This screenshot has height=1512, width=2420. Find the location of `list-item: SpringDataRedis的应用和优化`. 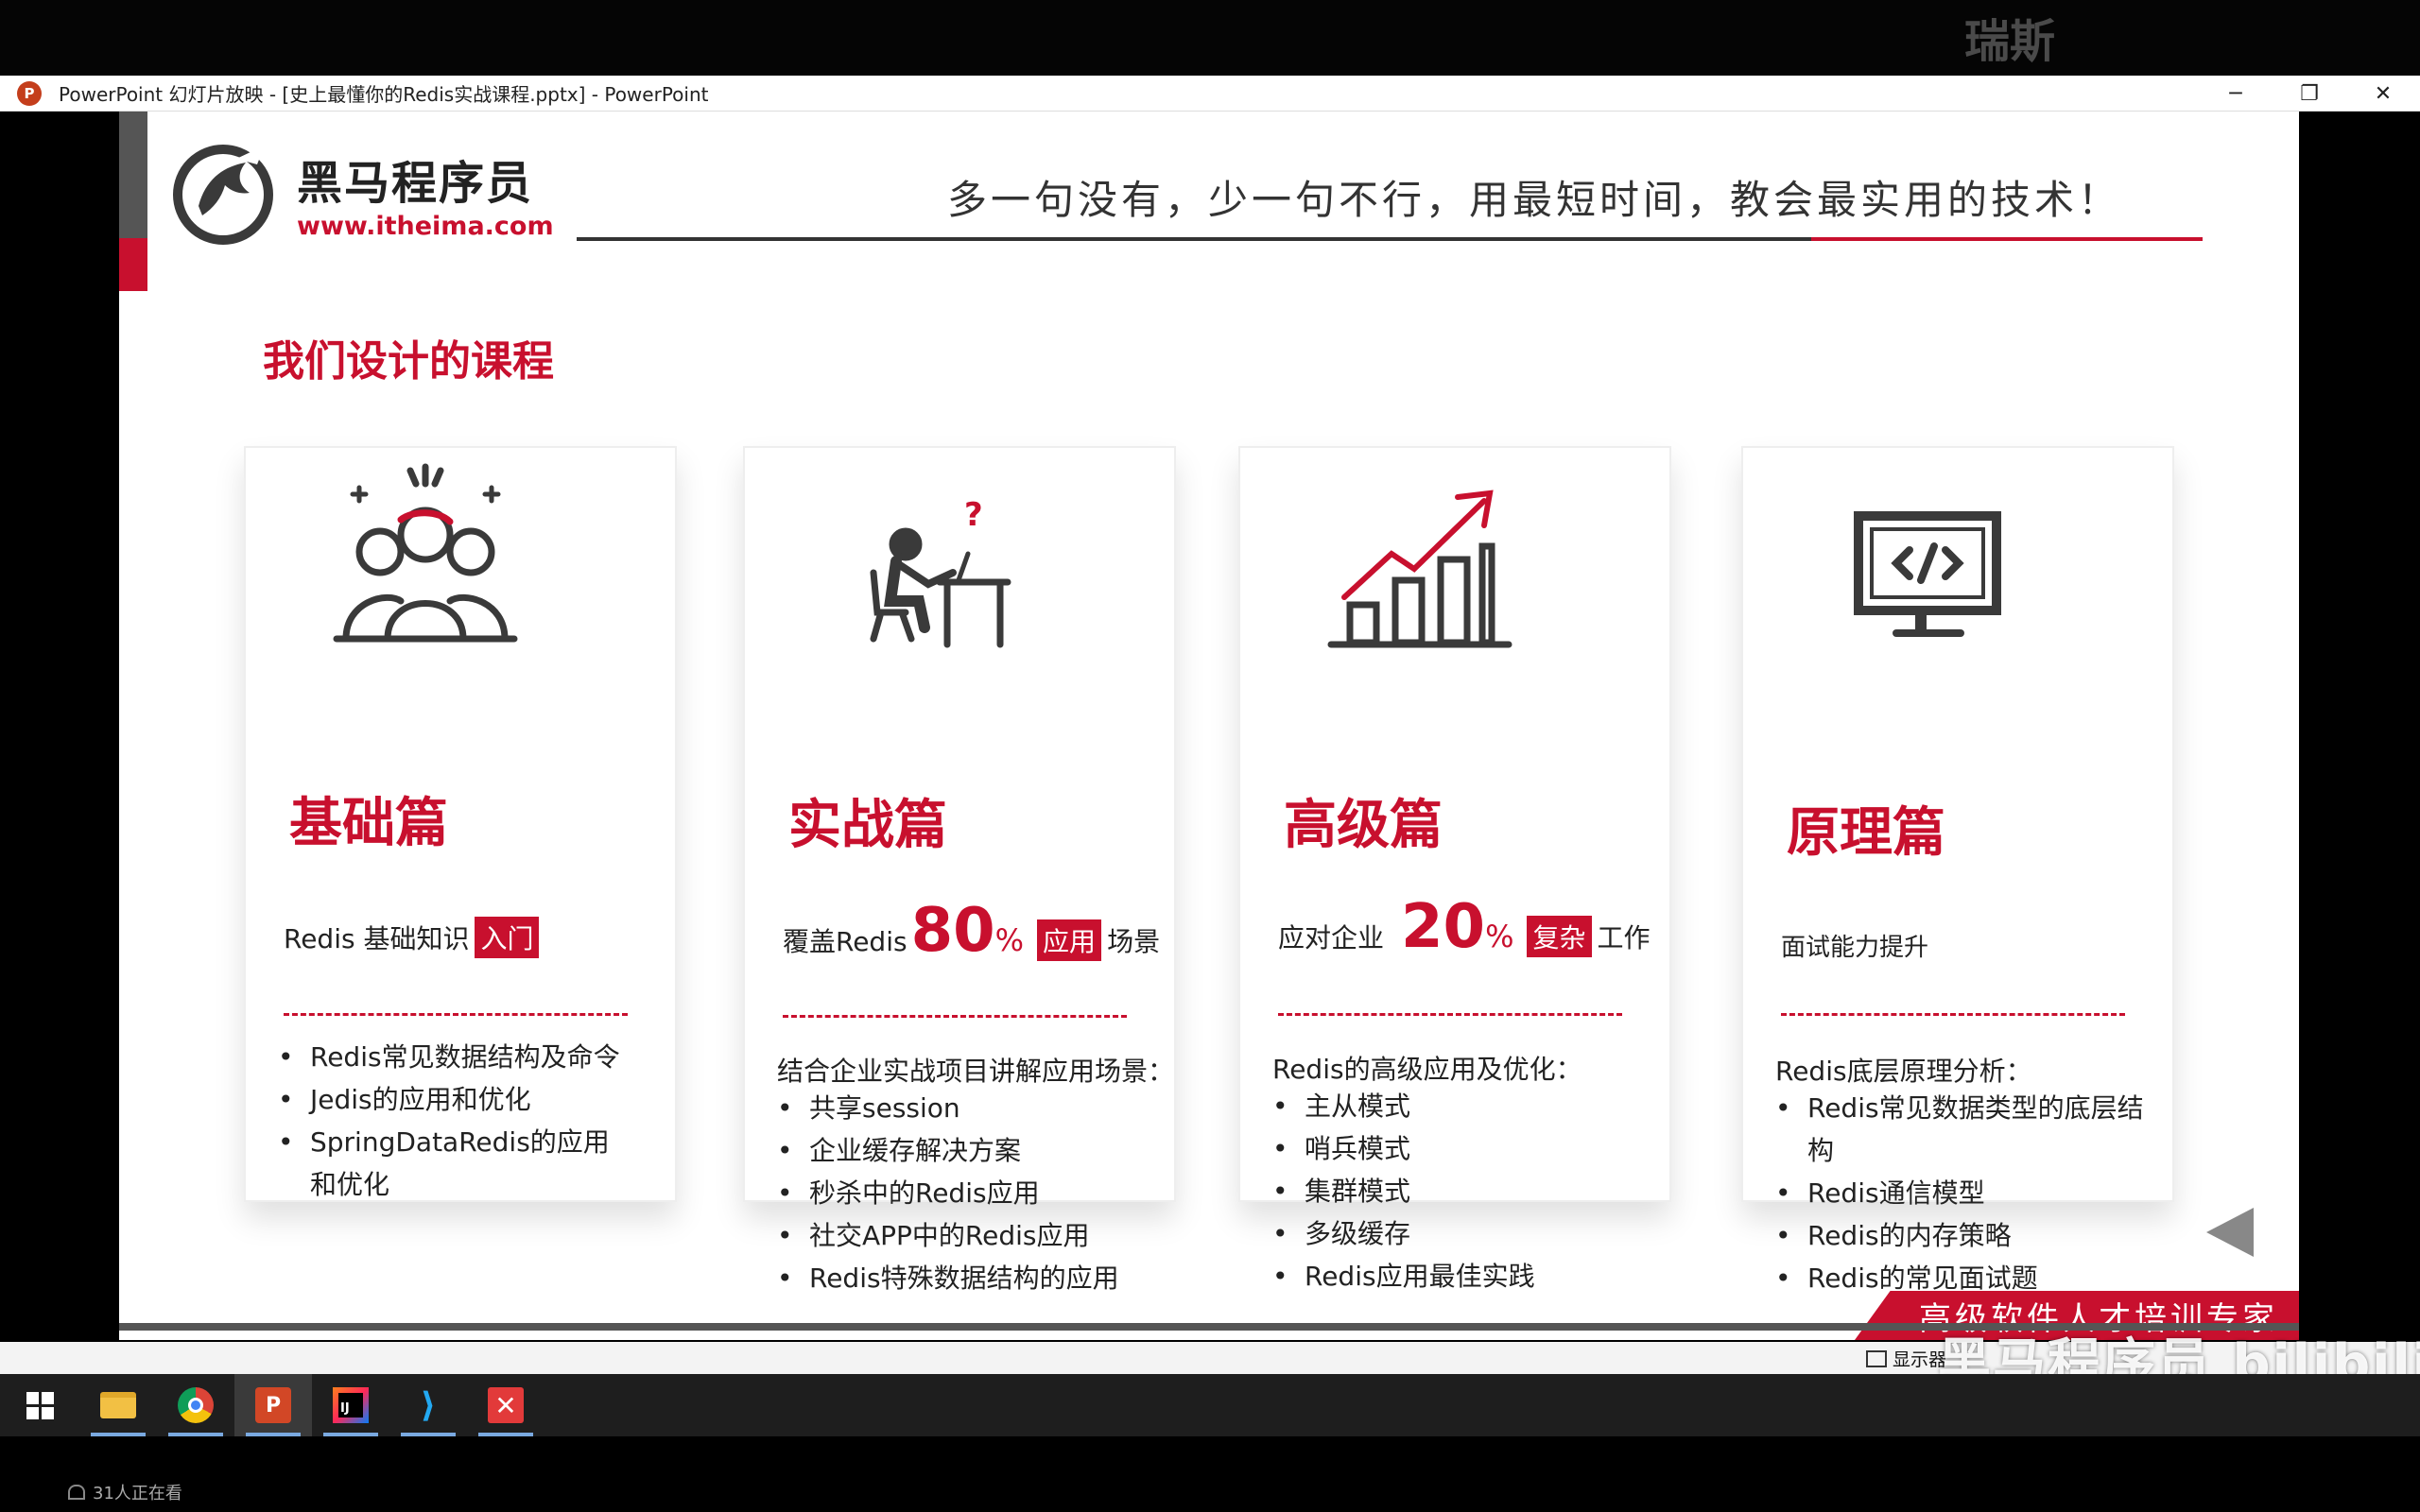

list-item: SpringDataRedis的应用和优化 is located at coordinates (448, 1163).